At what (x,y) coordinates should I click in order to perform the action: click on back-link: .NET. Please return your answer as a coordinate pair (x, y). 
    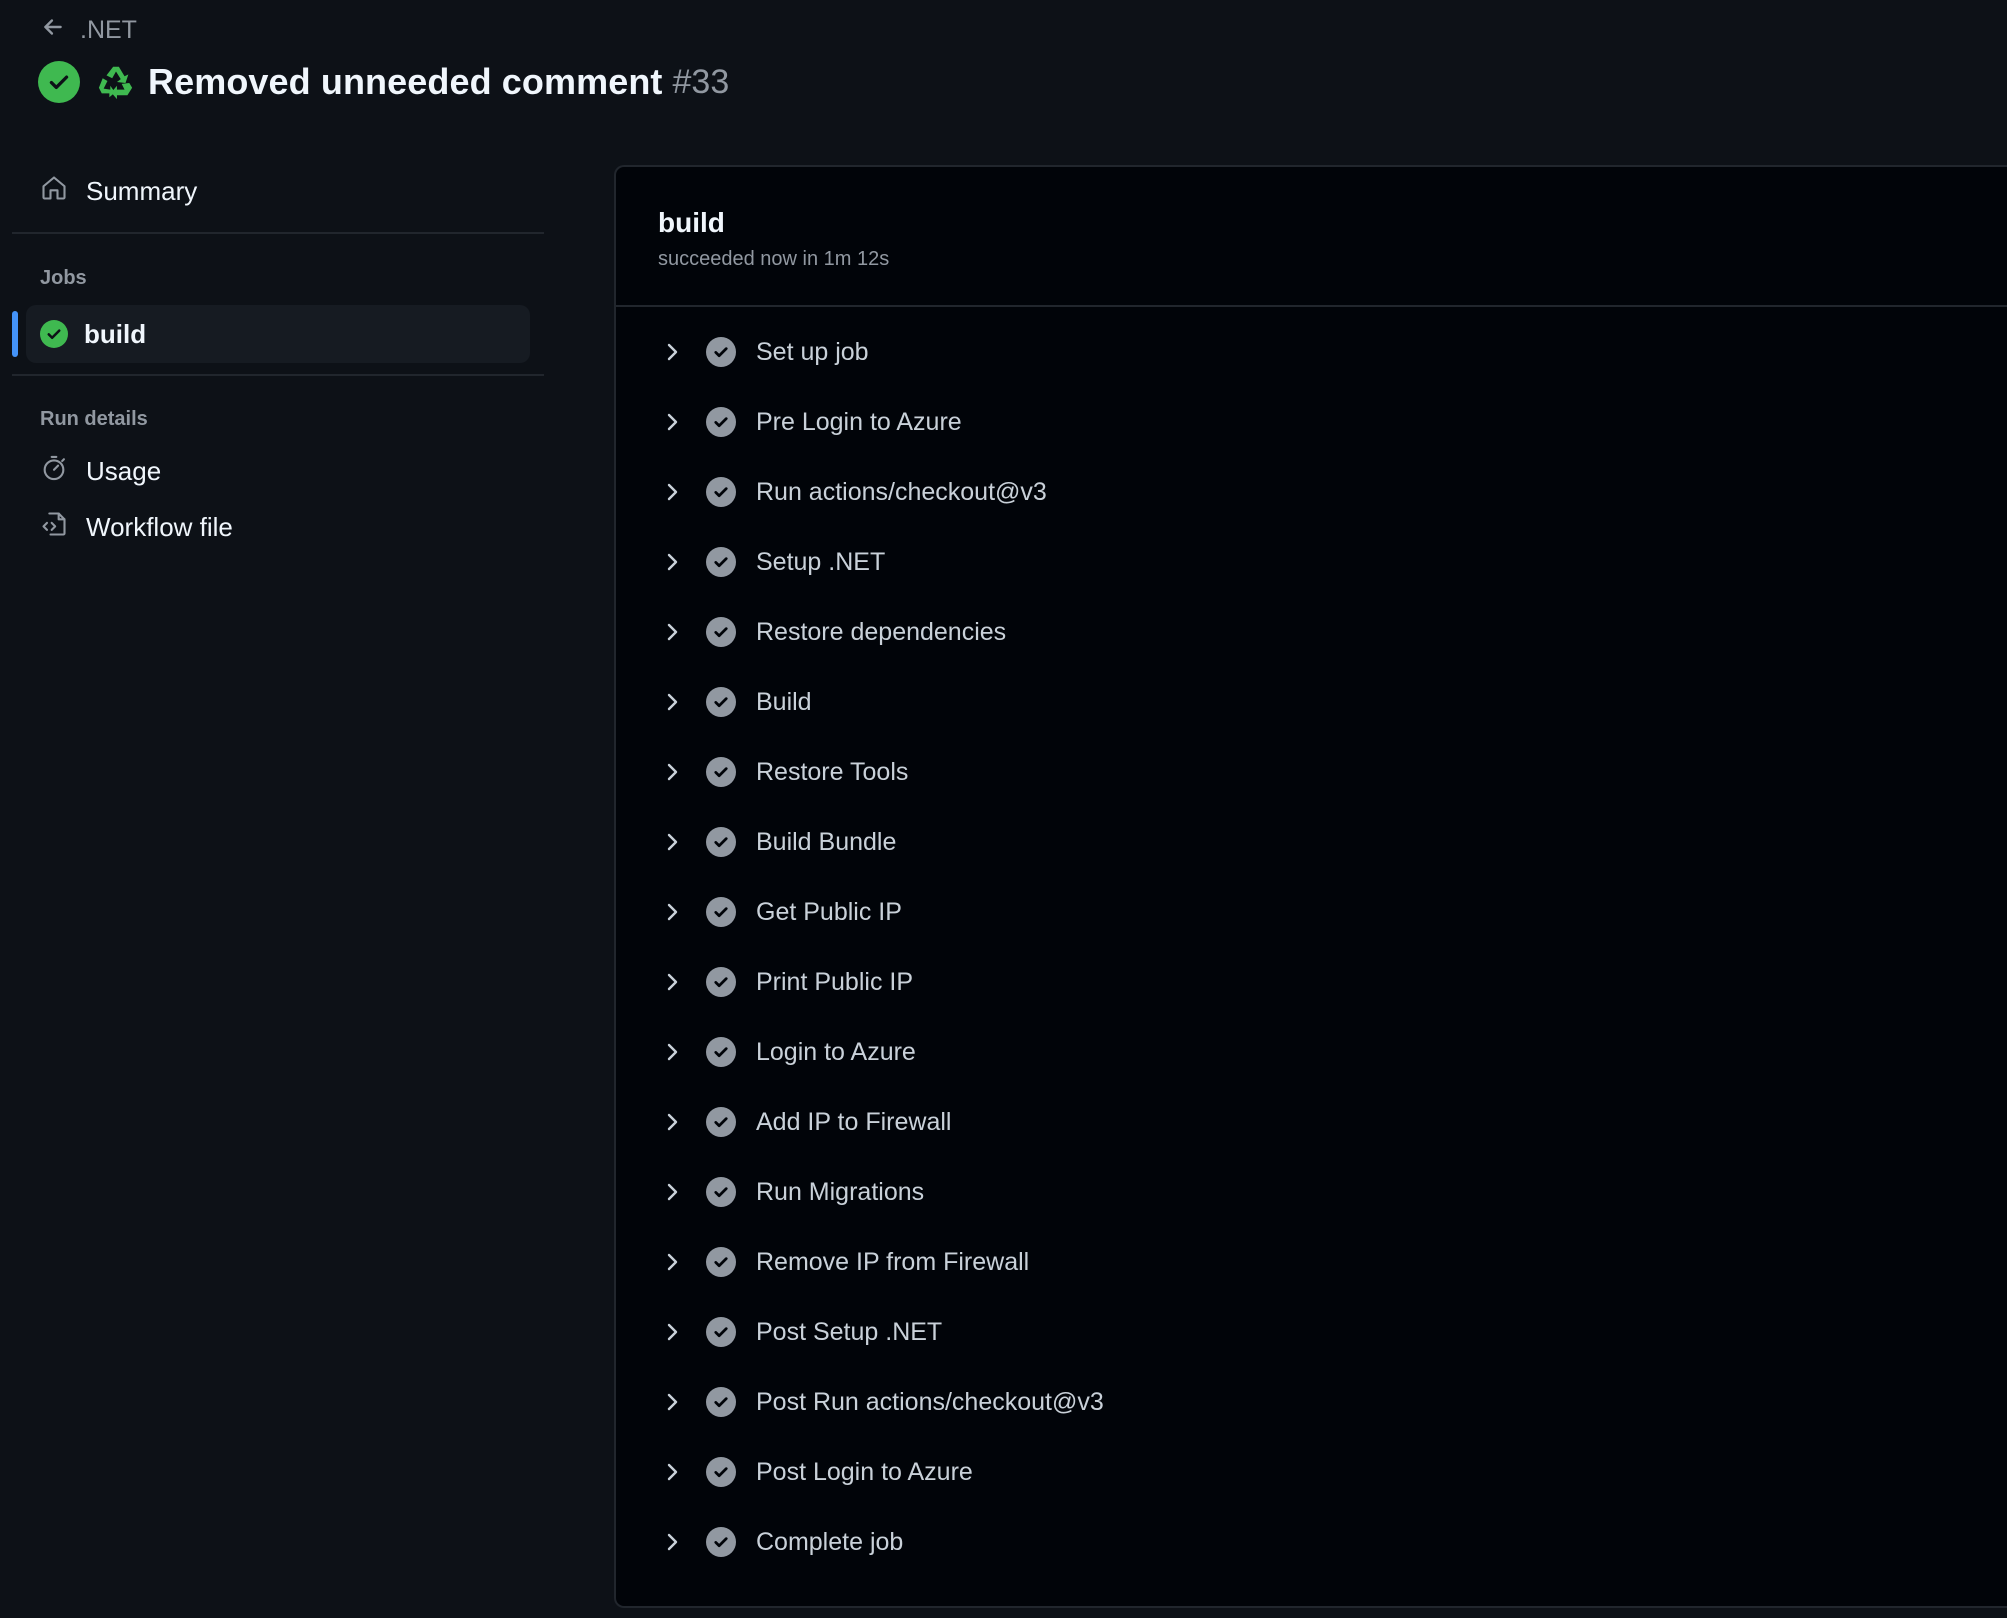
    Looking at the image, I should click on (88, 30).